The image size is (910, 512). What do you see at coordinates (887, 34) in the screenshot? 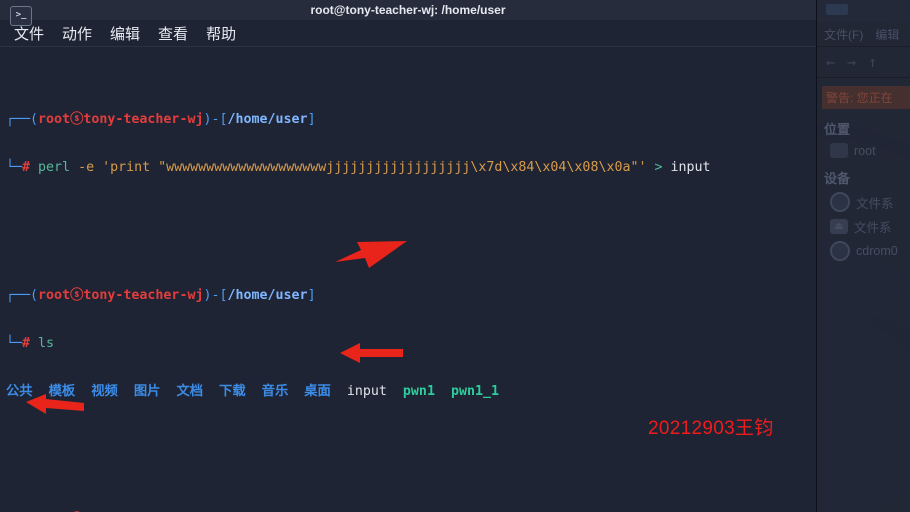
I see `file-manager-menu-edit: 编辑` at bounding box center [887, 34].